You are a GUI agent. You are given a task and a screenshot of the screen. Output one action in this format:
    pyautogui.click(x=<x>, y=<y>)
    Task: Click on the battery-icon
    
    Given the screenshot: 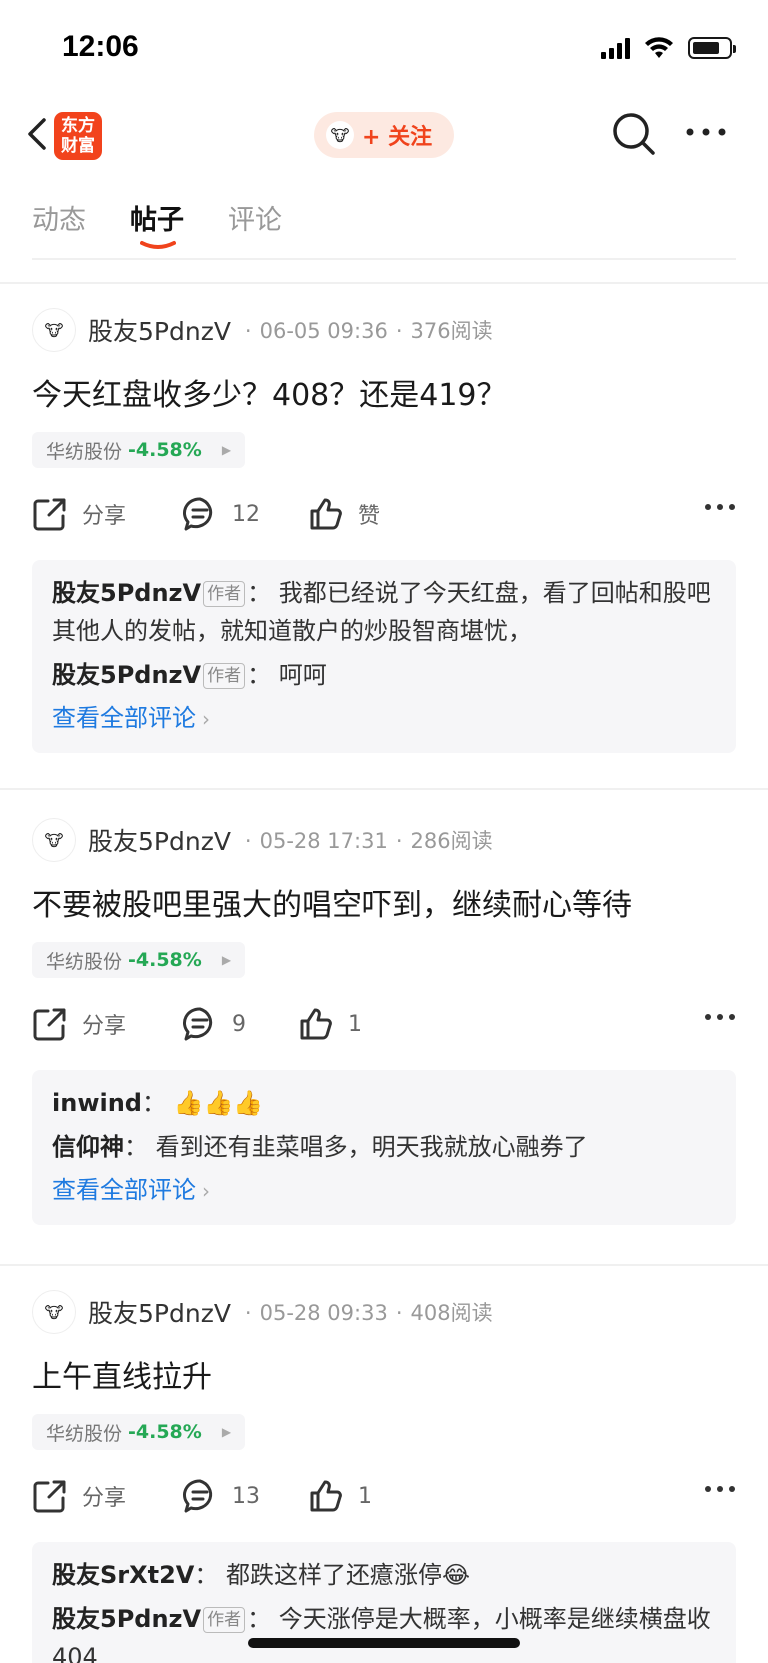 What is the action you would take?
    pyautogui.click(x=712, y=48)
    